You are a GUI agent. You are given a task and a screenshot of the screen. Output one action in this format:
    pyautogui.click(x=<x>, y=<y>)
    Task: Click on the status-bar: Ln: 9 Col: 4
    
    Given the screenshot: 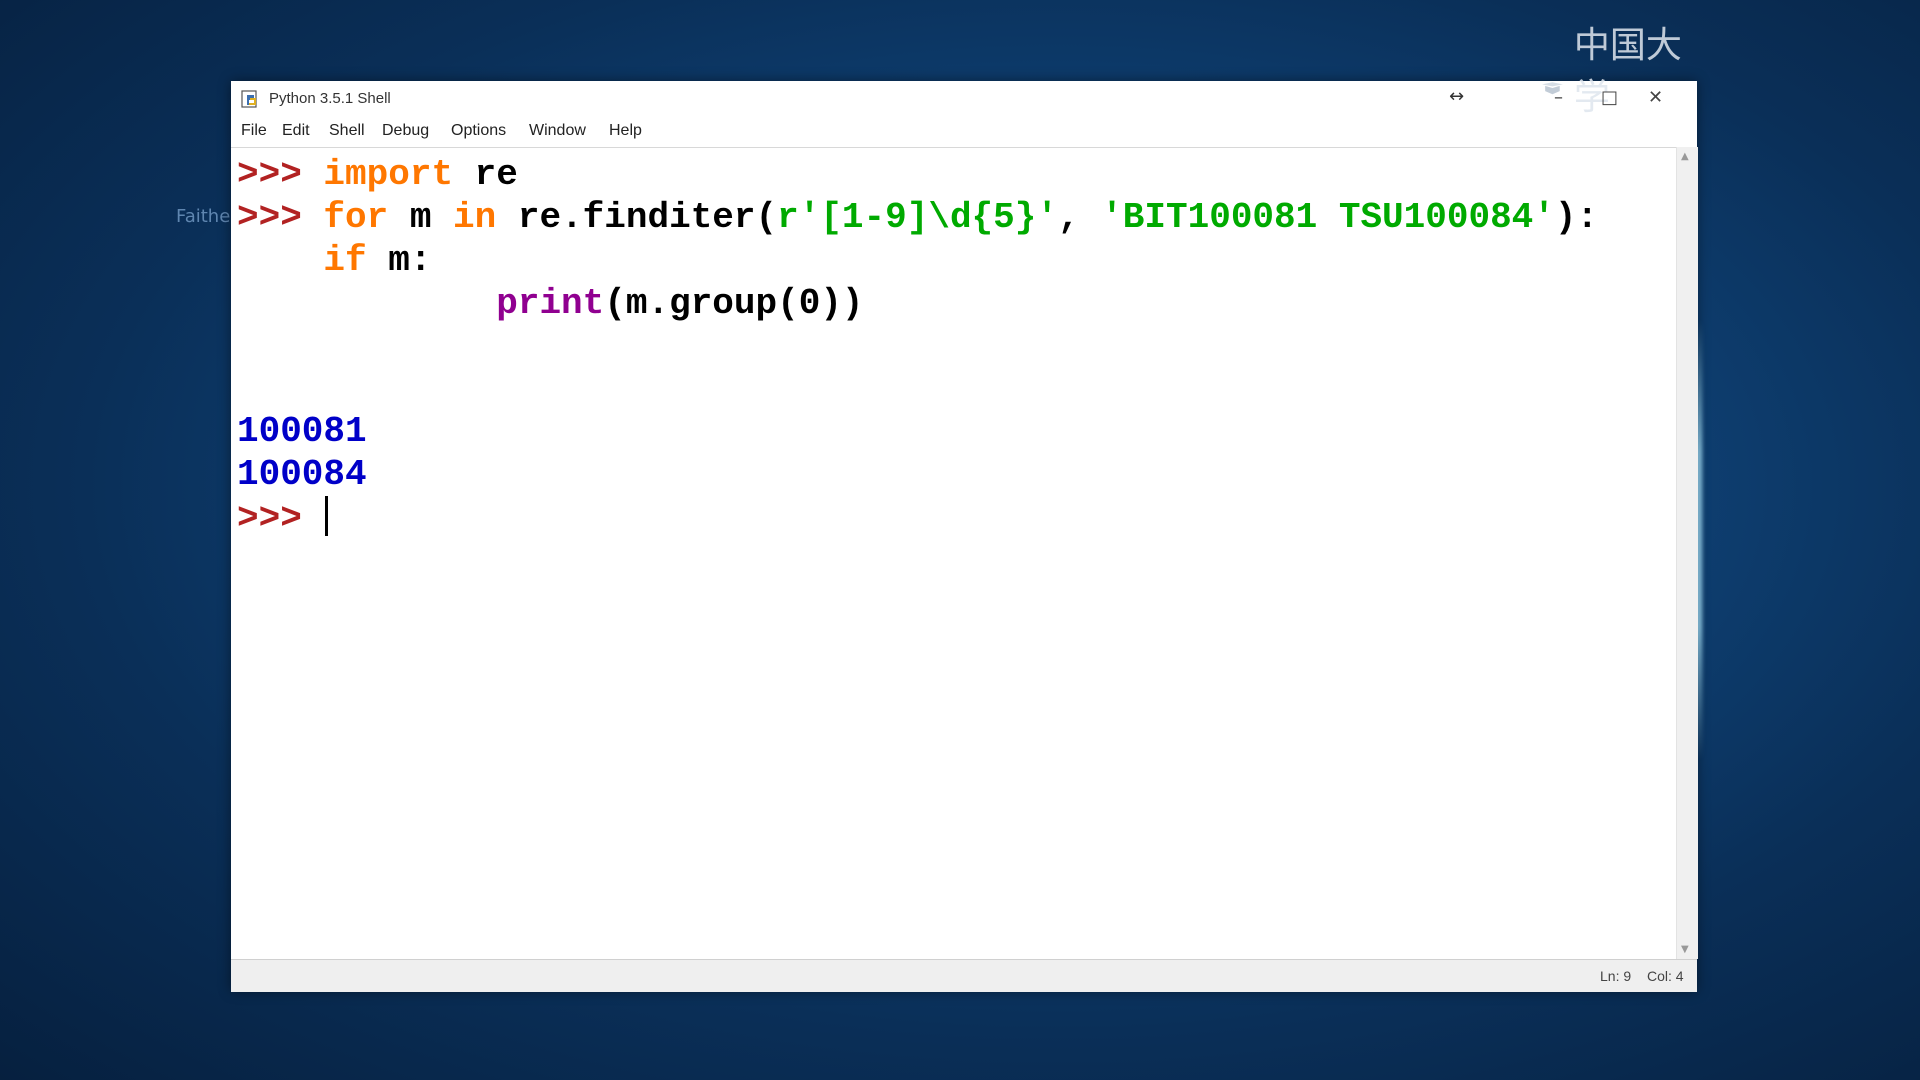 What is the action you would take?
    pyautogui.click(x=964, y=975)
    